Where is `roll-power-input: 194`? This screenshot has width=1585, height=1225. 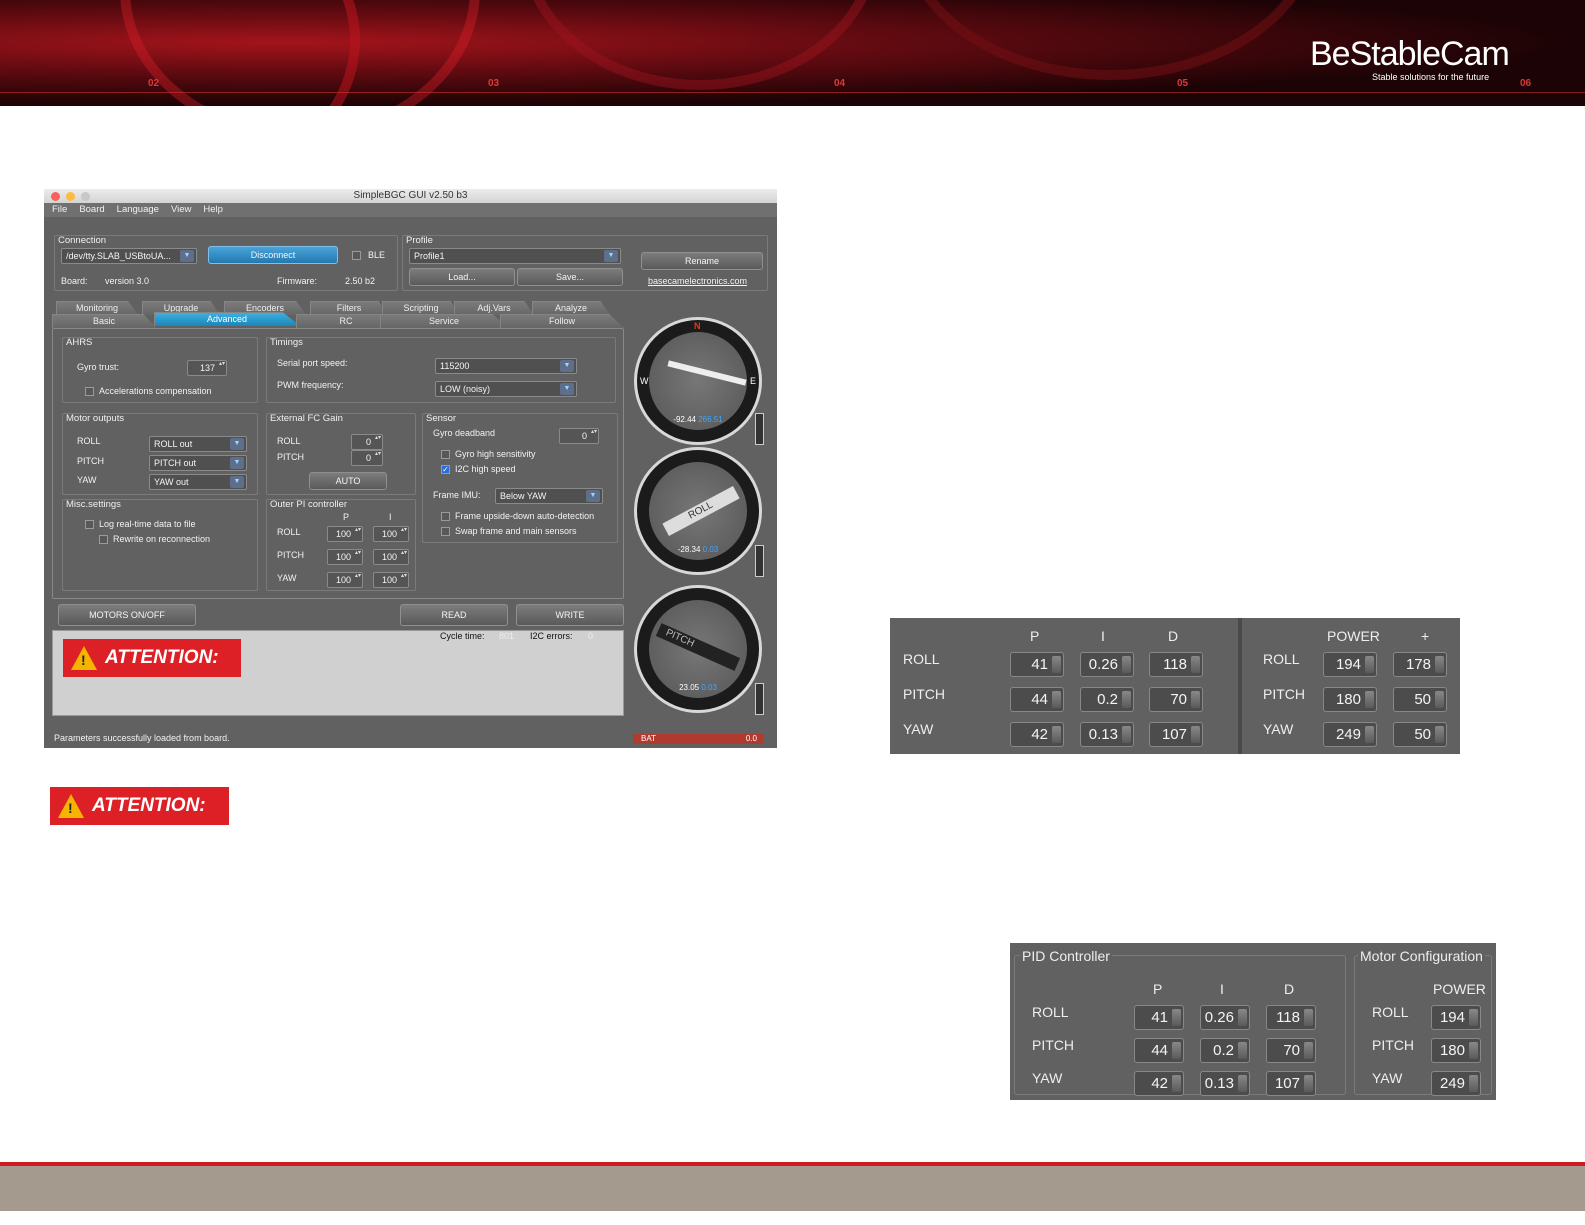
roll-power-input: 194 is located at coordinates (1350, 664).